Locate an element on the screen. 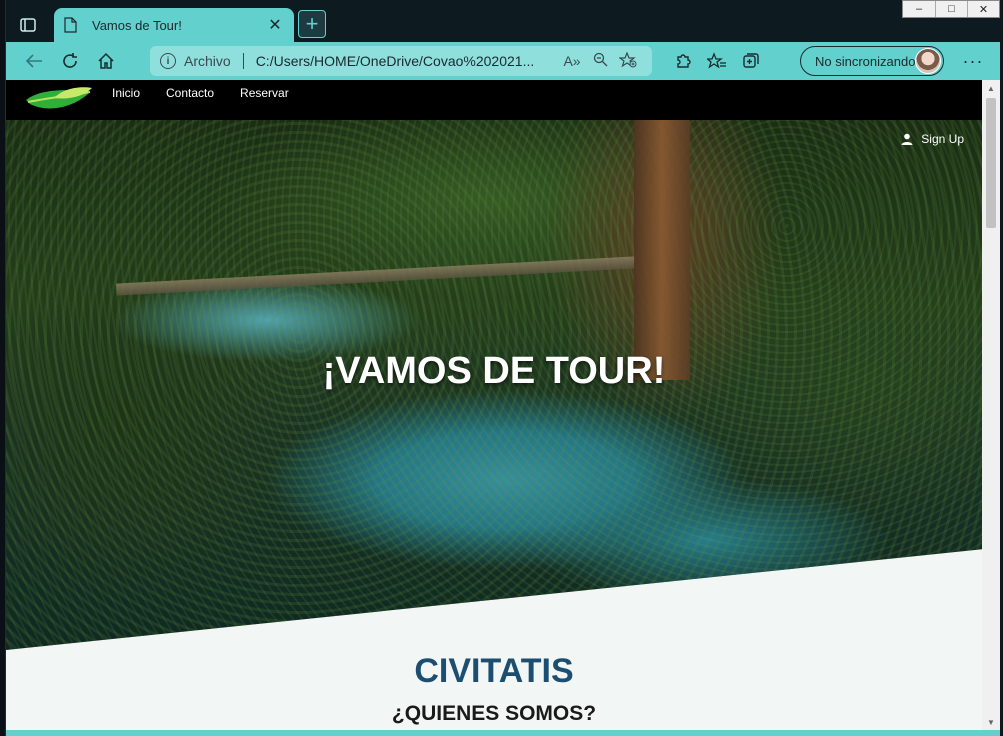 The height and width of the screenshot is (736, 1003). collections-button is located at coordinates (751, 61).